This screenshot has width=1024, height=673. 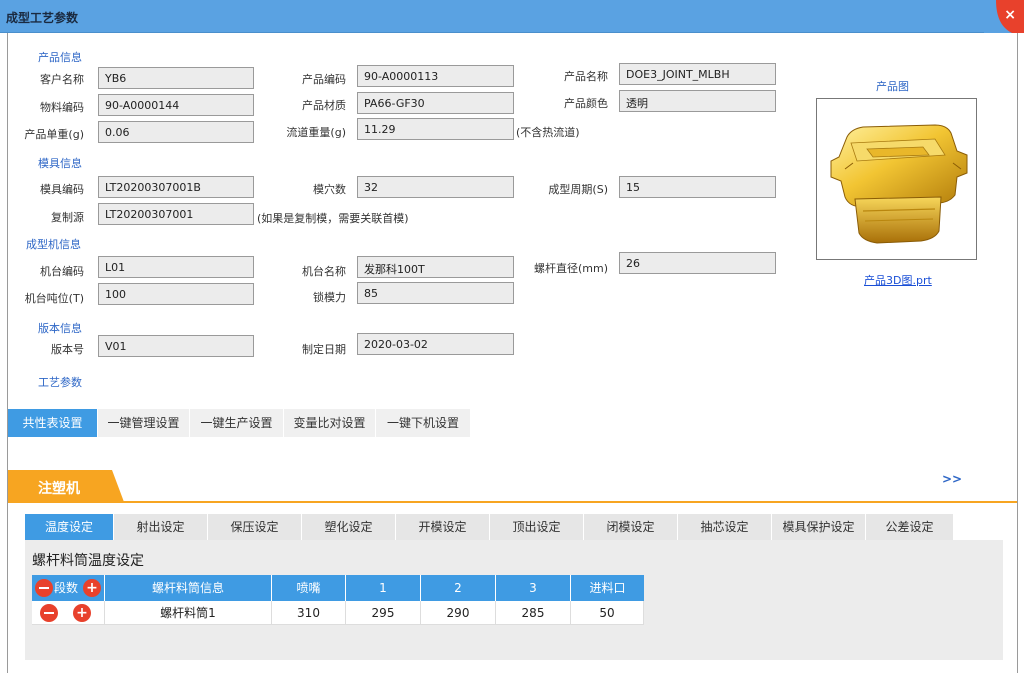 What do you see at coordinates (161, 527) in the screenshot?
I see `tab-injection: 射出设定` at bounding box center [161, 527].